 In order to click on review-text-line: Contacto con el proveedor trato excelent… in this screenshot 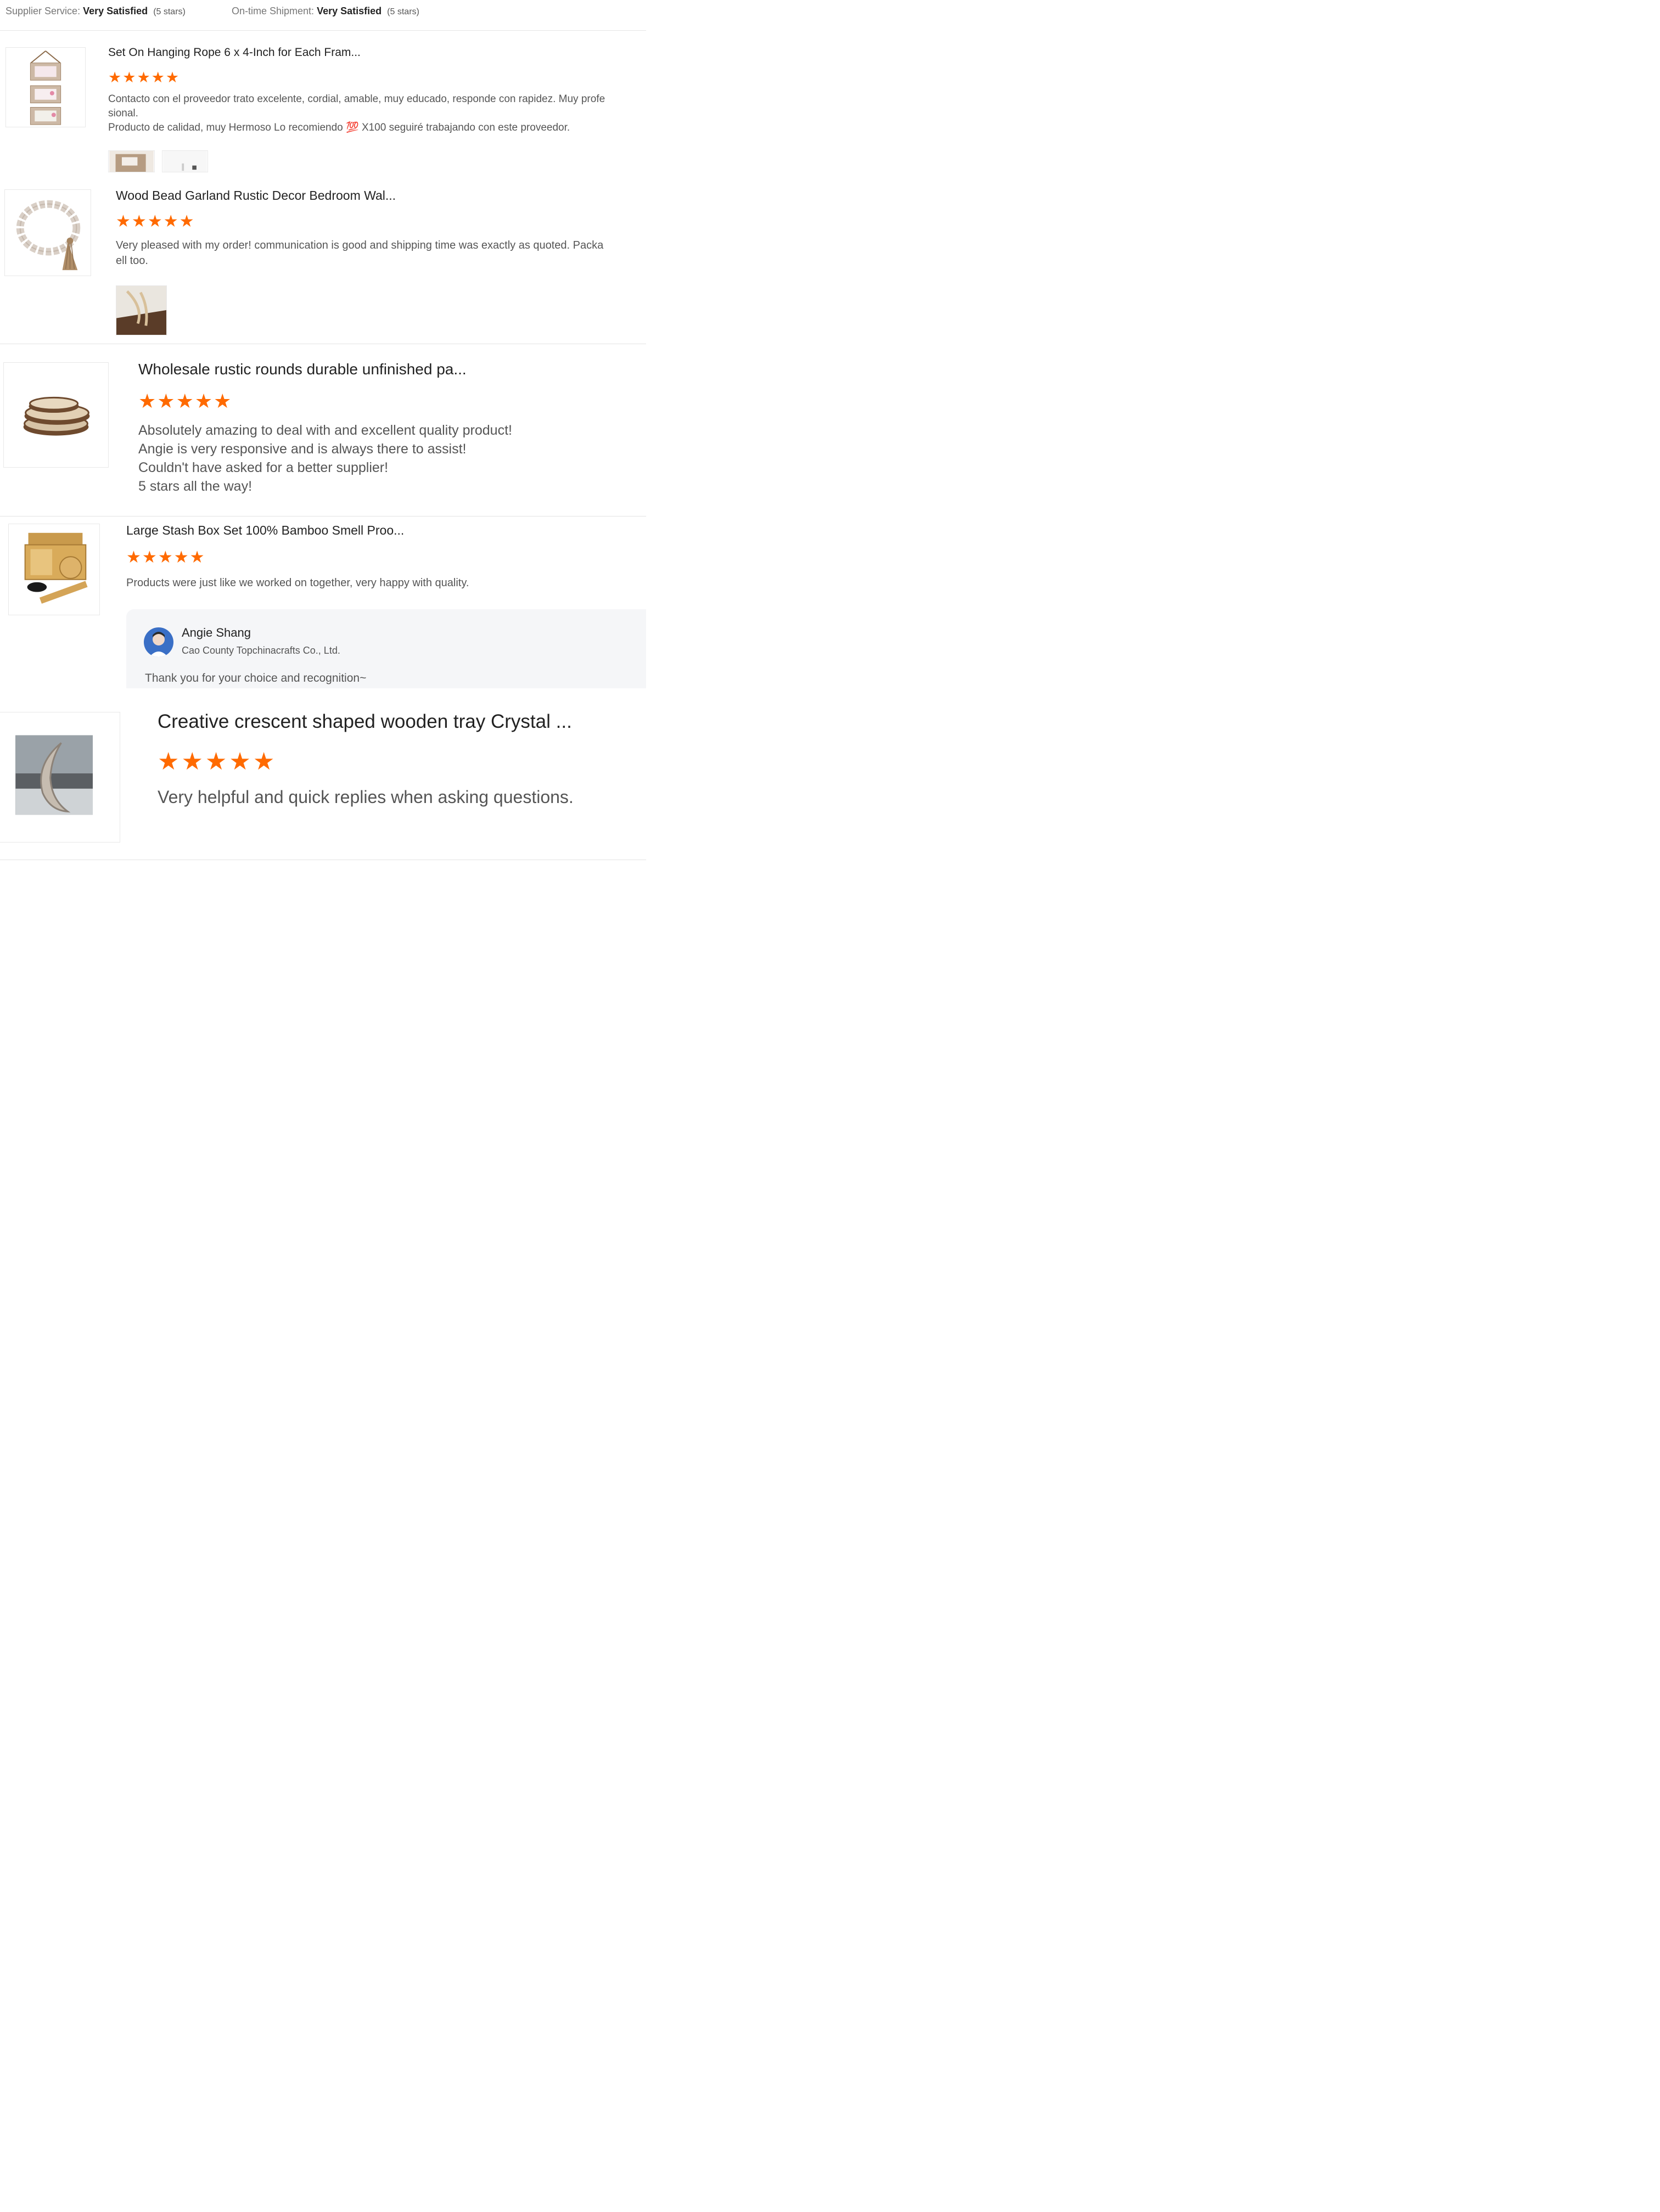, I will do `click(357, 99)`.